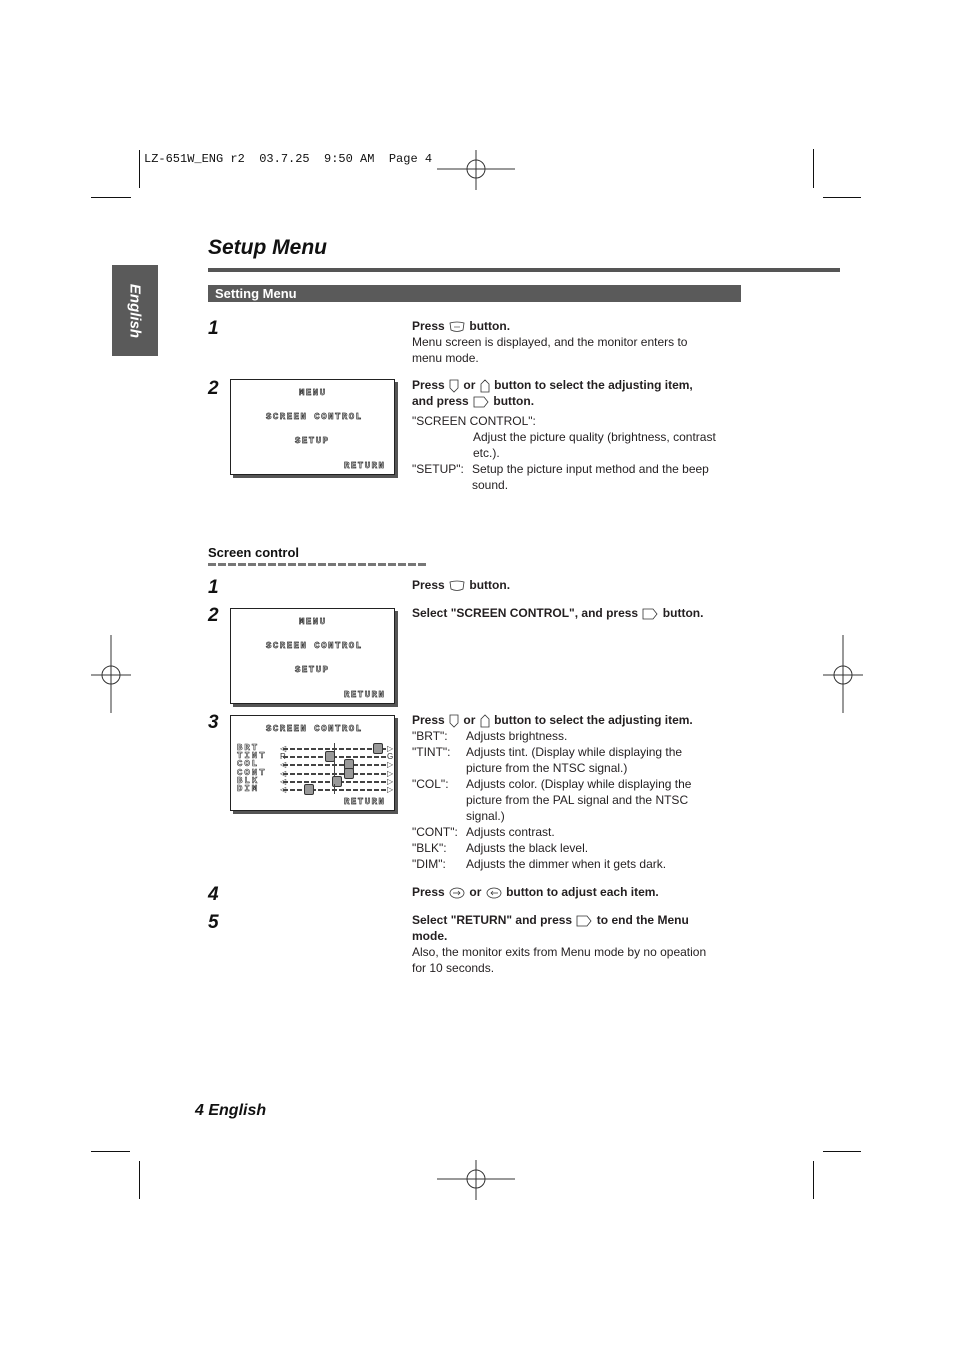  Describe the element at coordinates (593, 385) in the screenshot. I see `text: button to select the adjusting item,` at that location.